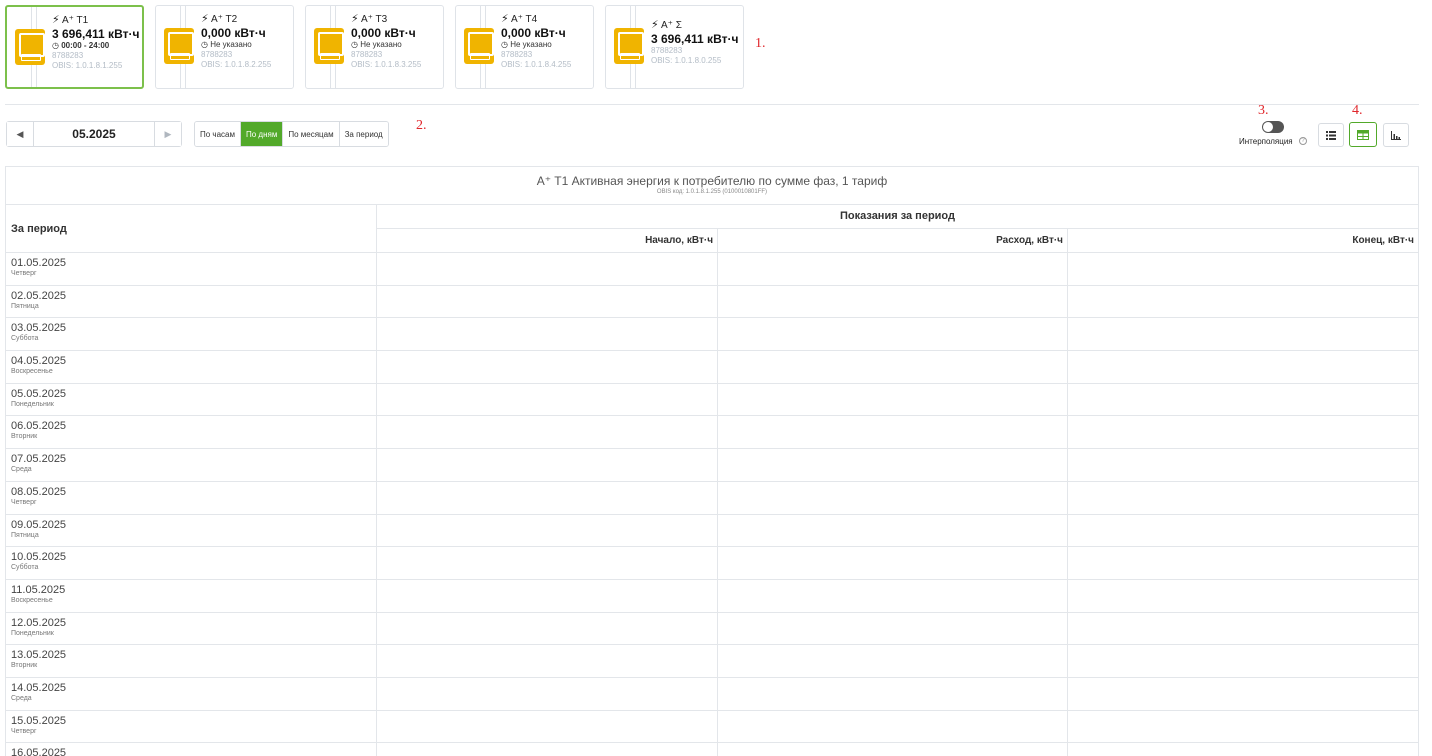 Image resolution: width=1432 pixels, height=756 pixels. Describe the element at coordinates (712, 433) in the screenshot. I see `table-row: 06.05.2025 Вторник` at that location.